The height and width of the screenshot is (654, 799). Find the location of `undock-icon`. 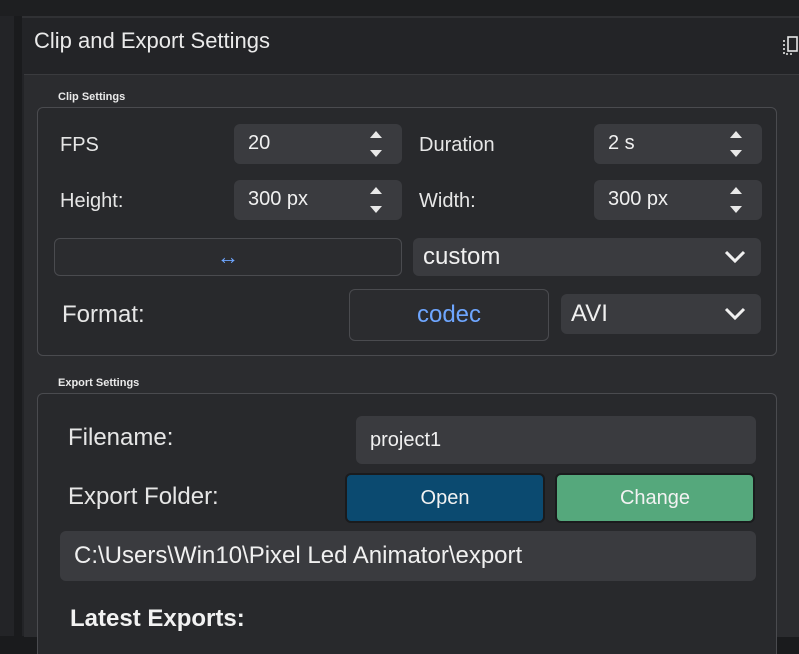

undock-icon is located at coordinates (790, 45).